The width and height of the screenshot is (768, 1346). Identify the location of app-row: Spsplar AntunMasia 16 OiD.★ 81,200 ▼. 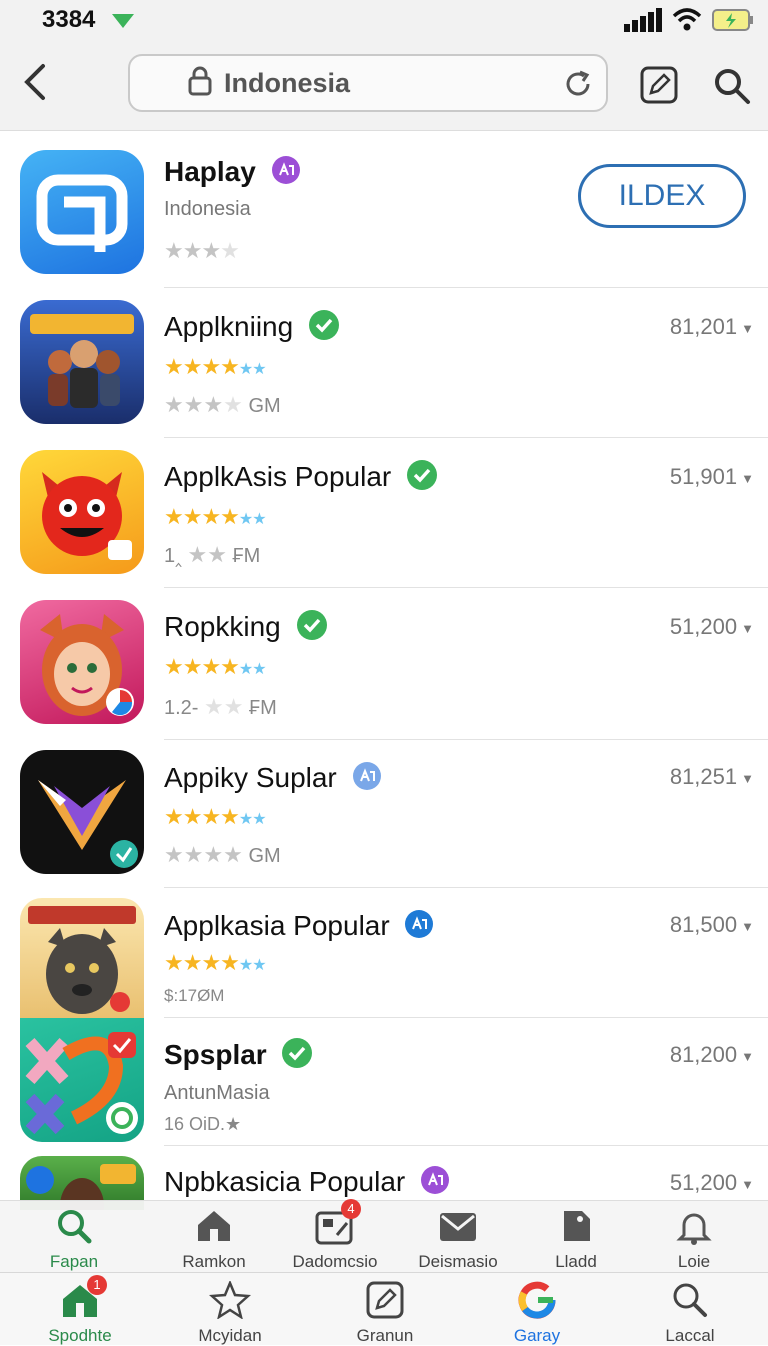
(384, 1082).